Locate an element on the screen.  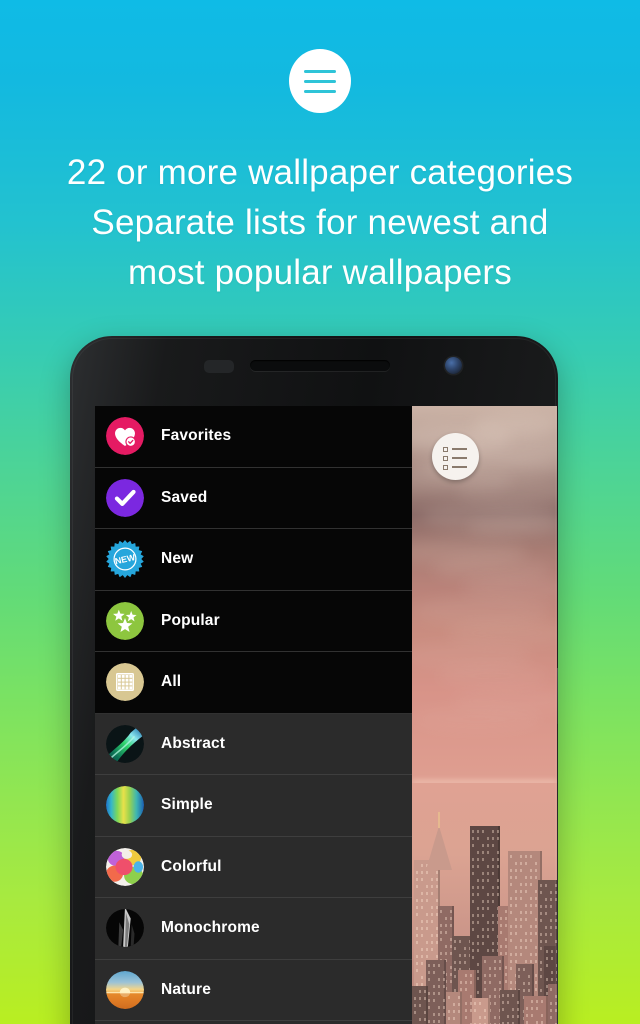
drawer-item-new: NEW New is located at coordinates (253, 560).